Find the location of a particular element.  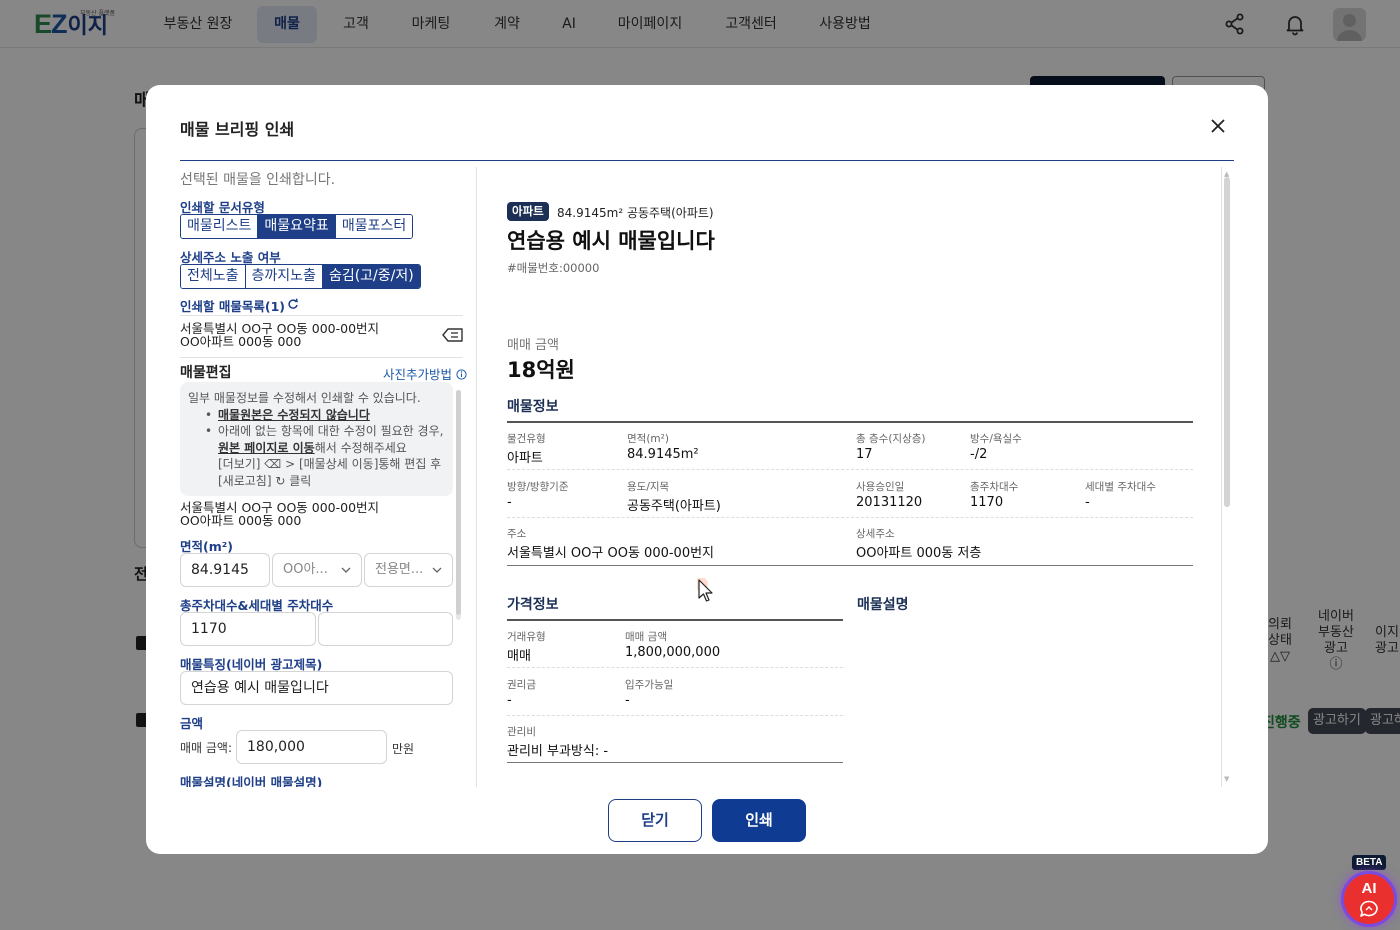

list-divider-bottom is located at coordinates (321, 357).